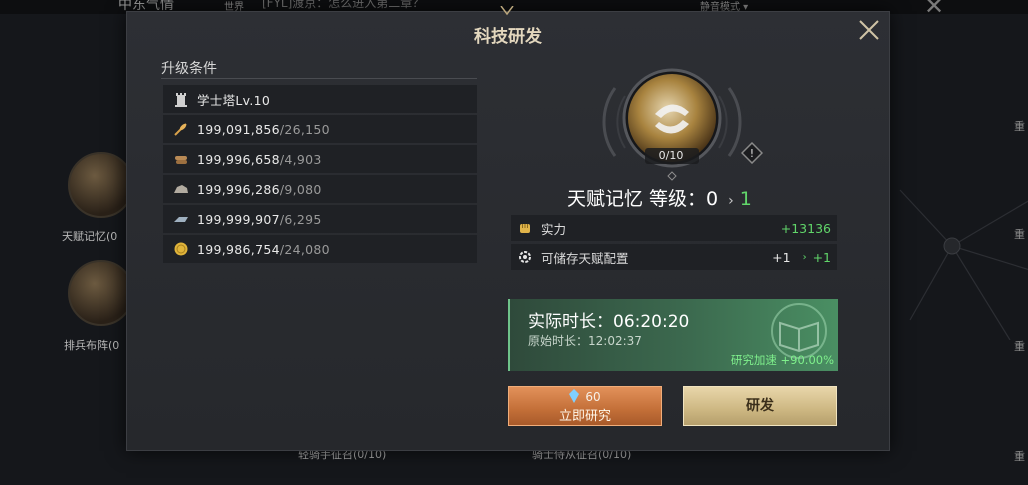 The width and height of the screenshot is (1028, 485). I want to click on stat-talent-slots-current: +1, so click(781, 257).